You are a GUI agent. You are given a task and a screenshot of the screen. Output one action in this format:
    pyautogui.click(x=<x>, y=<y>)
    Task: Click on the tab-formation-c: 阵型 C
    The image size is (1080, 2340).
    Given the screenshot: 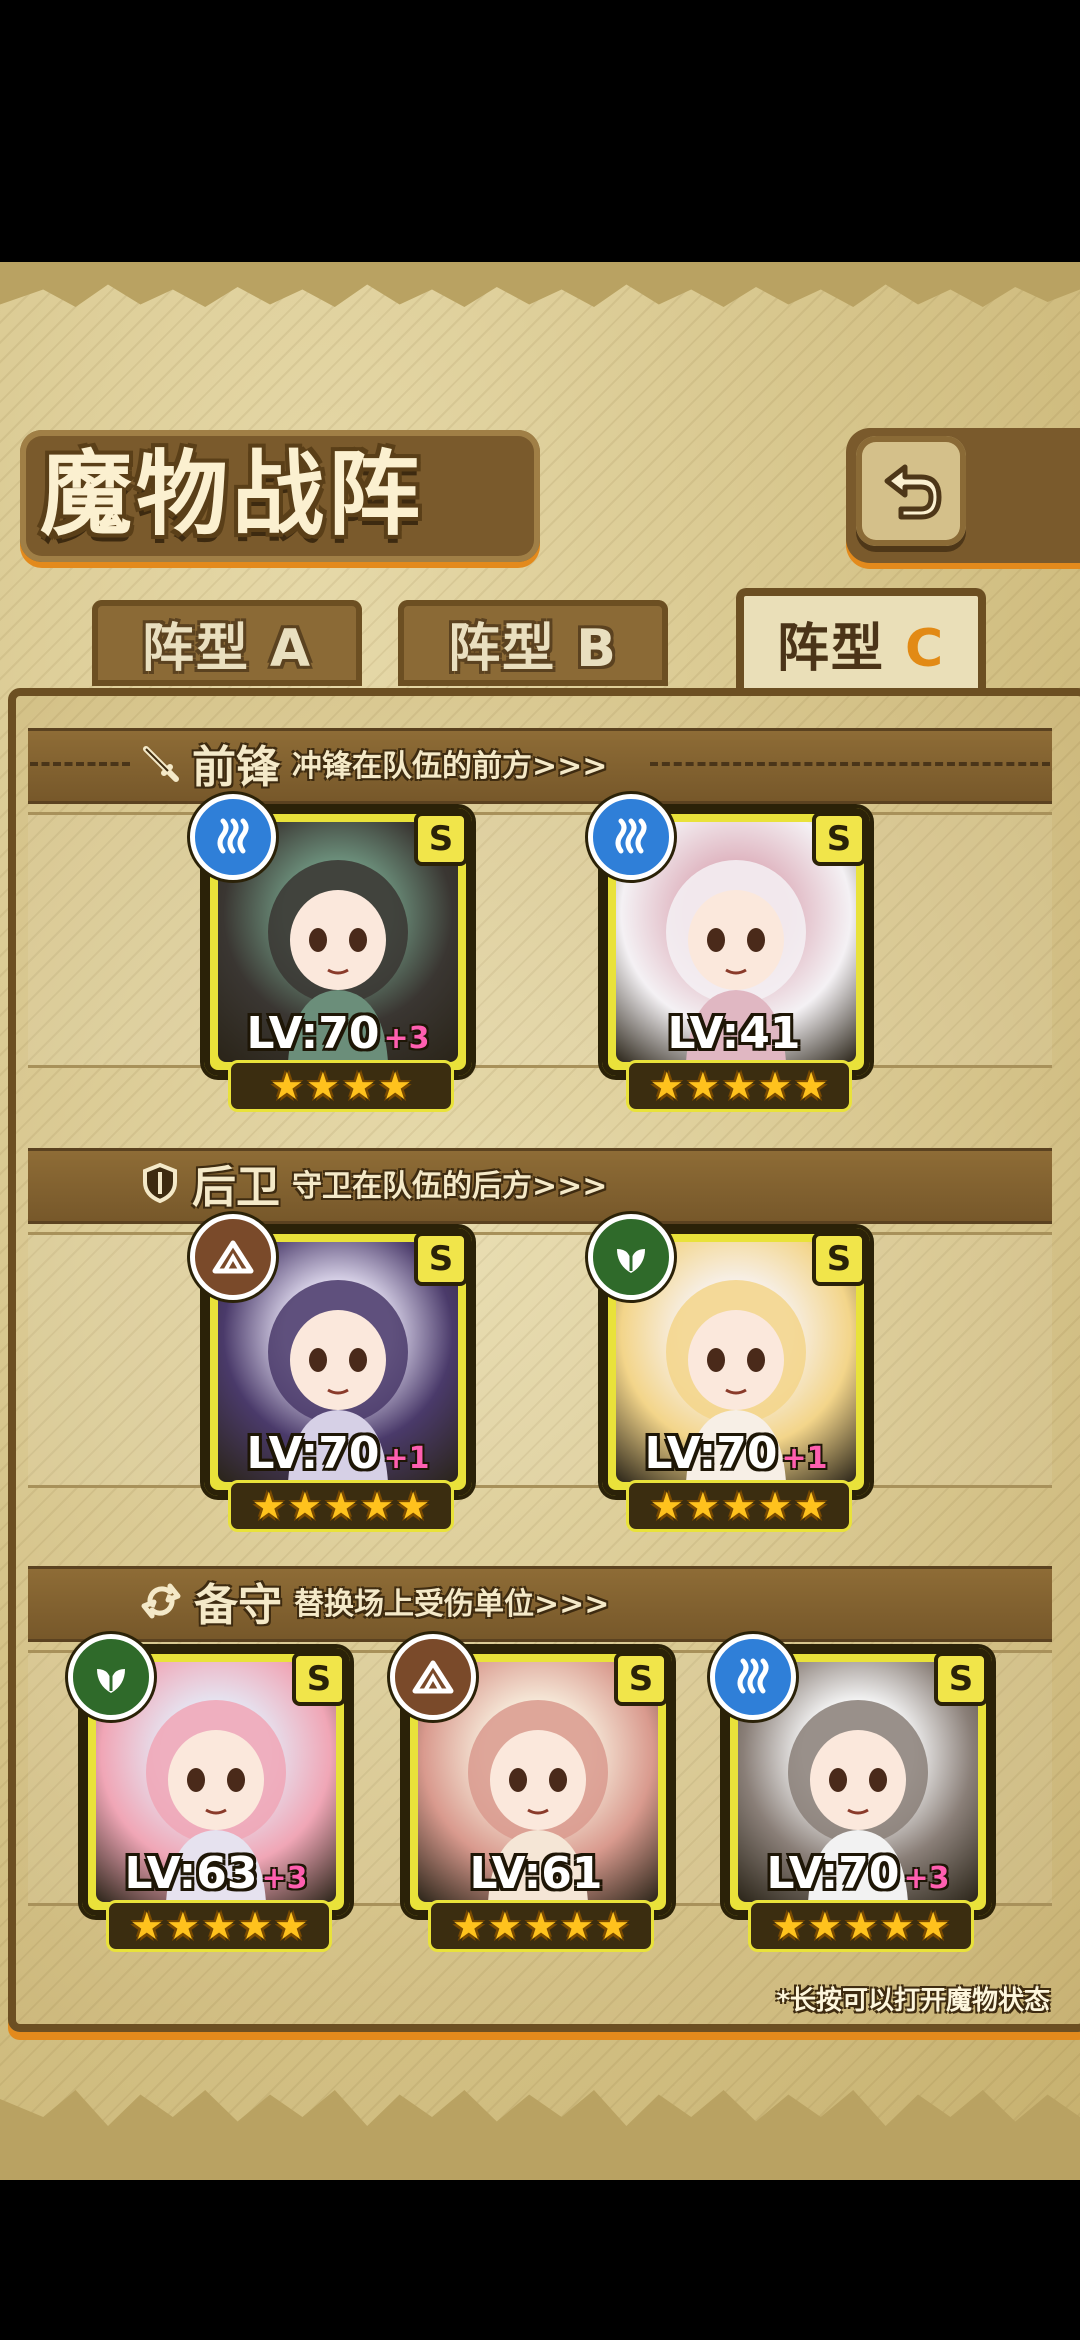 What is the action you would take?
    pyautogui.click(x=861, y=643)
    